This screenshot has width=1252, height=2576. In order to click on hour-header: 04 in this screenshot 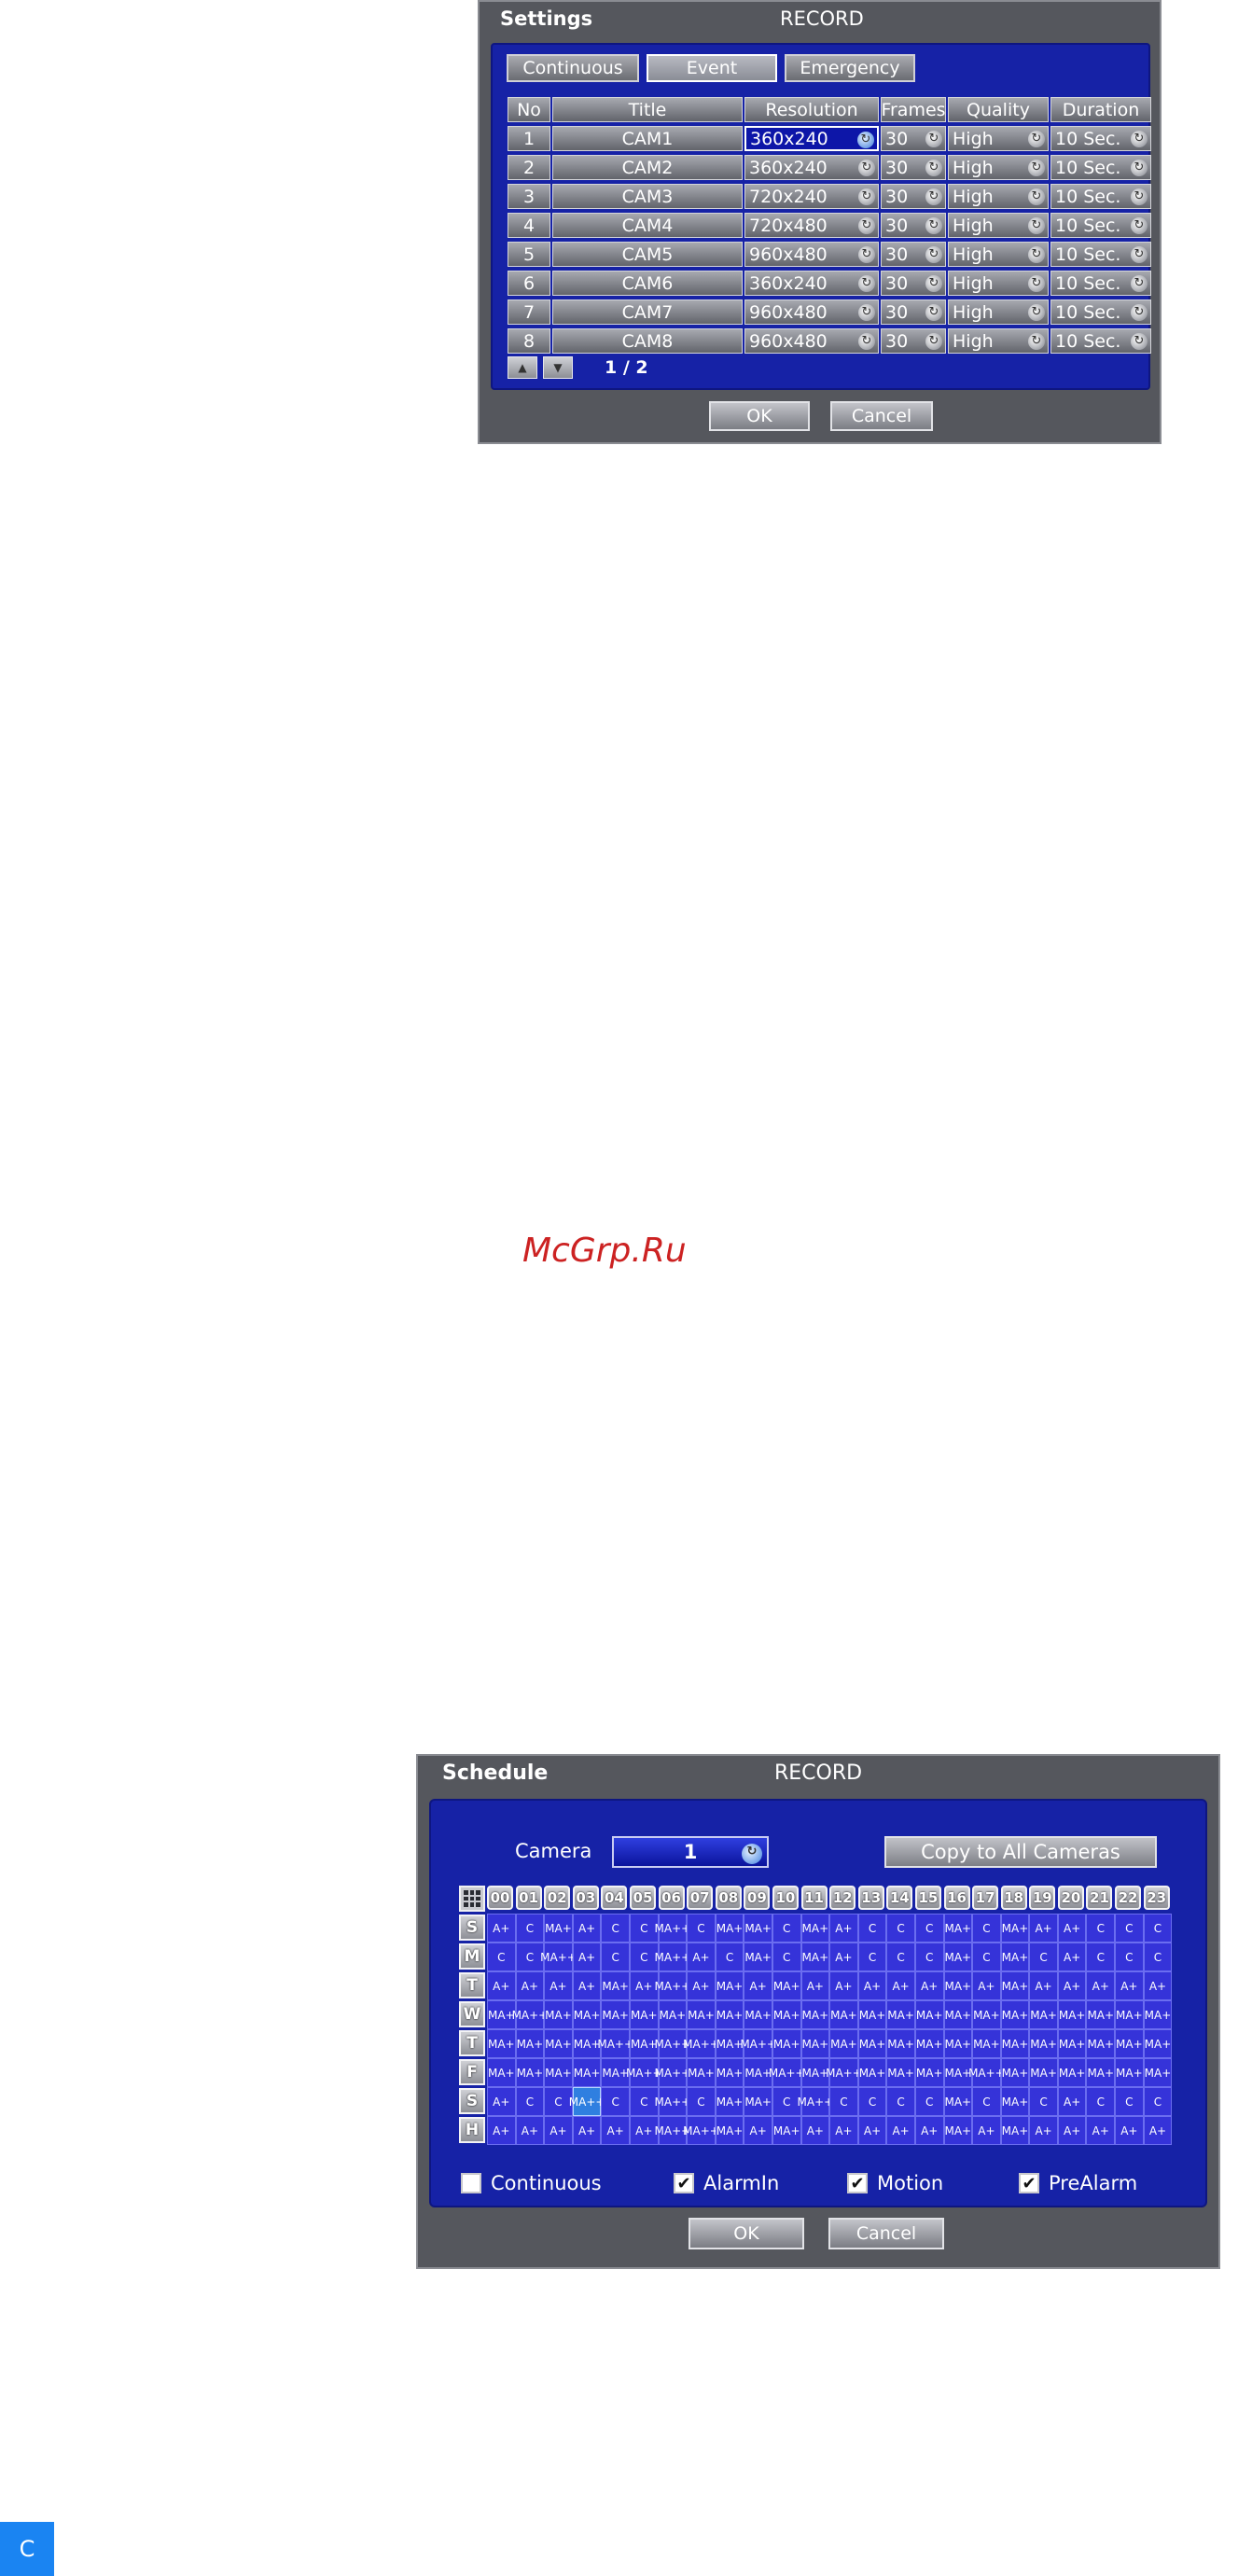, I will do `click(614, 1898)`.